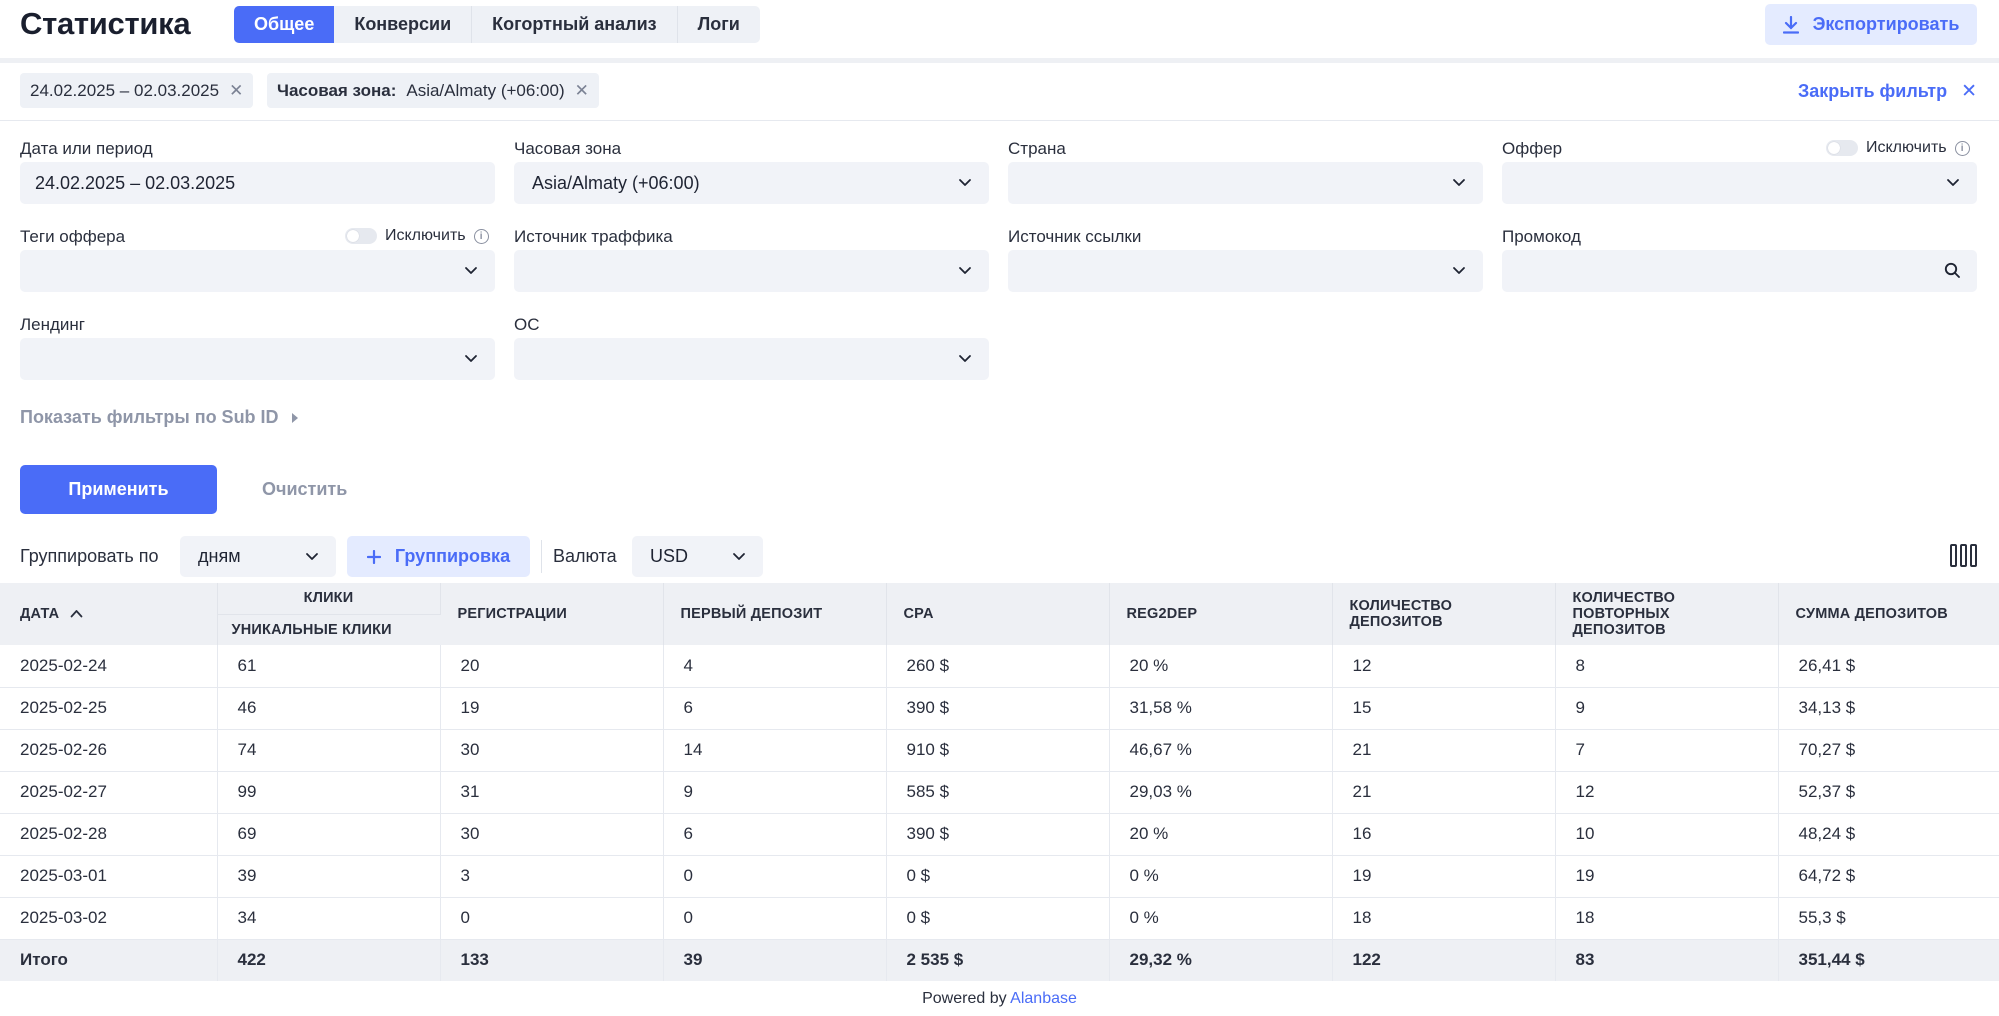 This screenshot has width=1999, height=1016. Describe the element at coordinates (109, 792) in the screenshot. I see `table-cell: 2025-02-27` at that location.